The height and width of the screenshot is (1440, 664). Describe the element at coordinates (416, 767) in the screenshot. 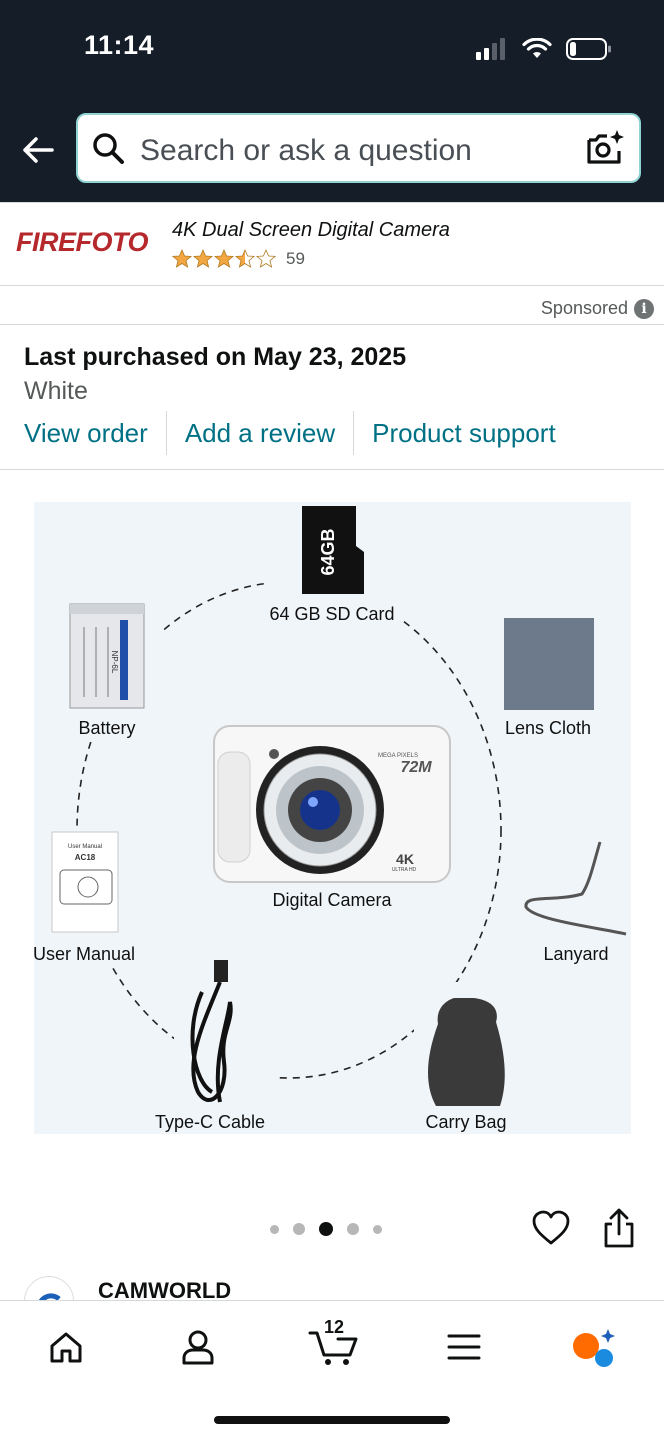

I see `camera-mp-text: 72M` at that location.